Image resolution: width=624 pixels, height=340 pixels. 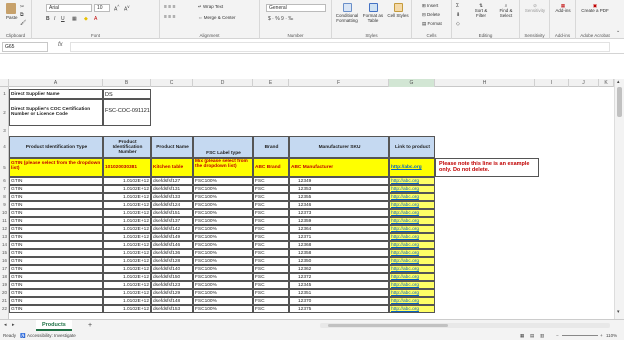 I want to click on underline-icon: U, so click(x=63, y=19).